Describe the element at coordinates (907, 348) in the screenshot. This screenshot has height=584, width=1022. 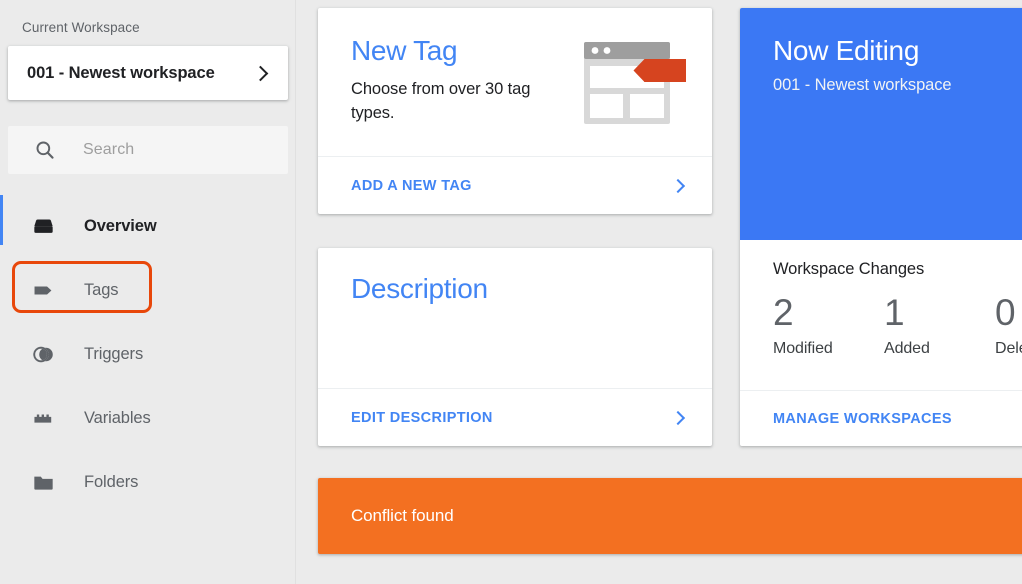
I see `stat-label: Added` at that location.